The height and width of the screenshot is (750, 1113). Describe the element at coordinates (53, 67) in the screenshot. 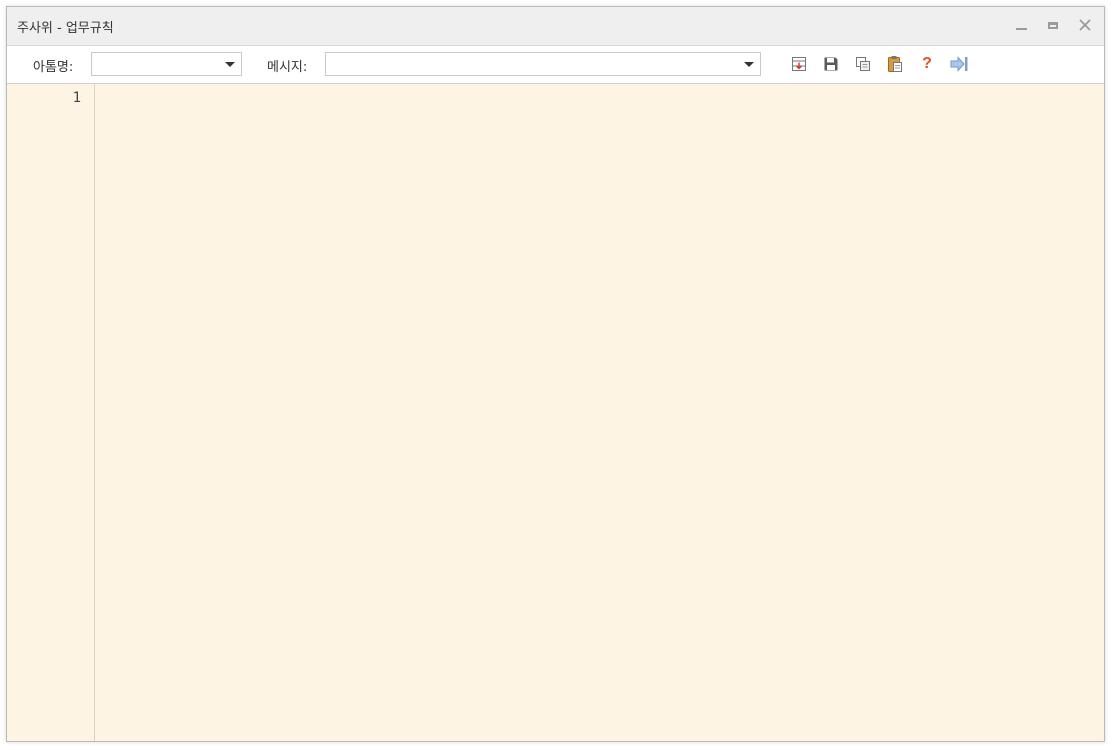

I see `action-name-label: 아톰명:` at that location.